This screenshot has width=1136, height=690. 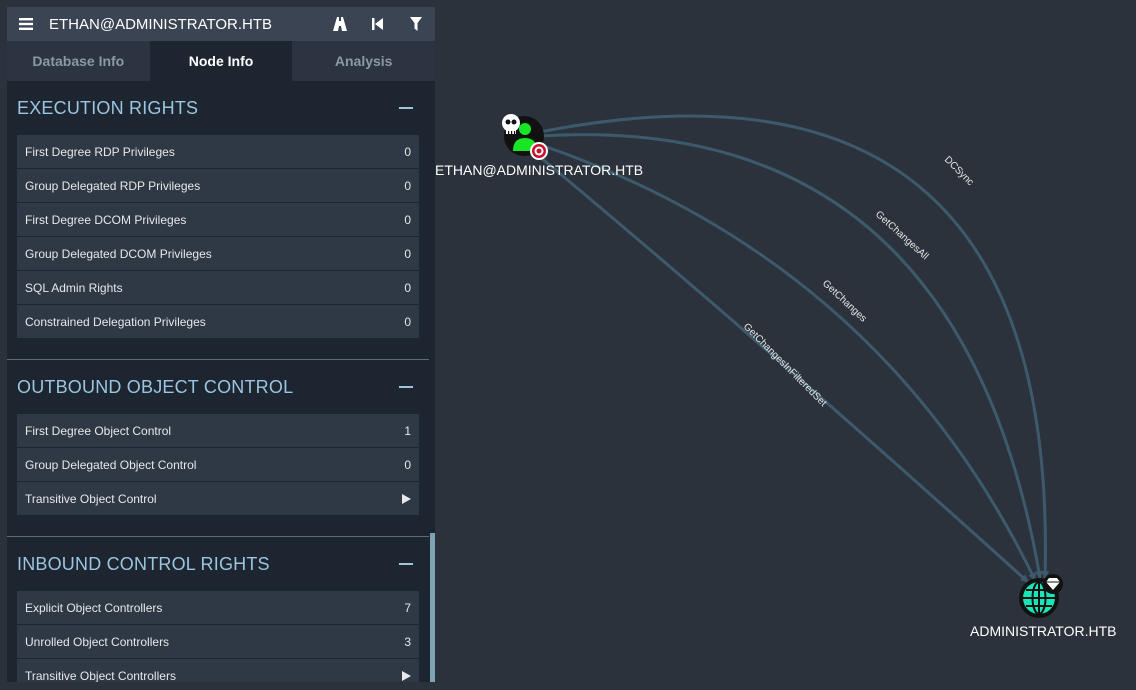 What do you see at coordinates (218, 322) in the screenshot?
I see `row-constrained-delegation: Constrained Delegation Privileges 0` at bounding box center [218, 322].